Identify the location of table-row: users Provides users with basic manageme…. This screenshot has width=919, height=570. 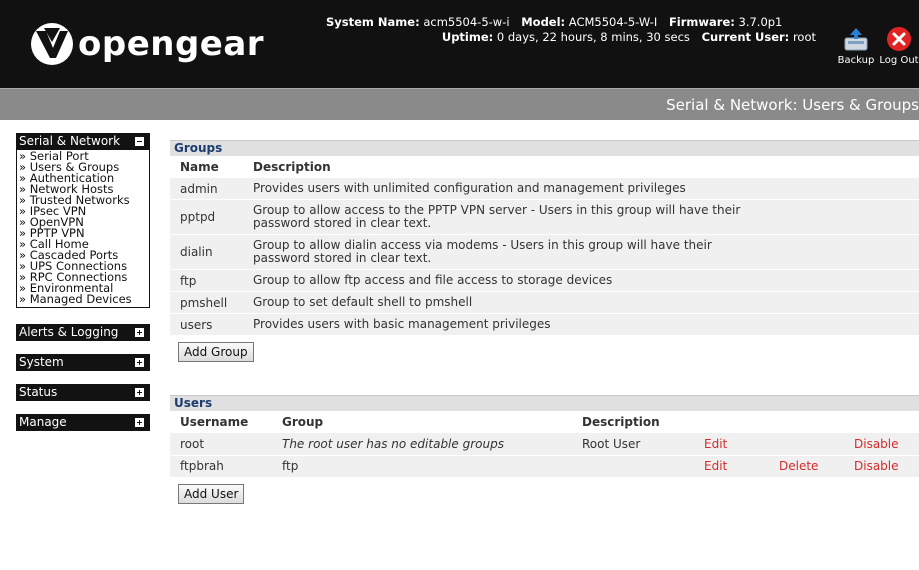
(544, 324).